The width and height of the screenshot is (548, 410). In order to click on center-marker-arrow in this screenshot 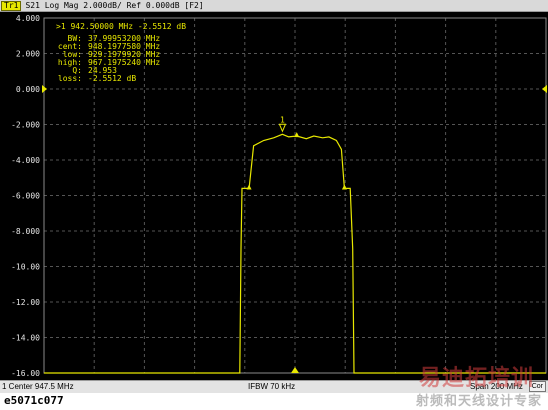, I will do `click(295, 370)`.